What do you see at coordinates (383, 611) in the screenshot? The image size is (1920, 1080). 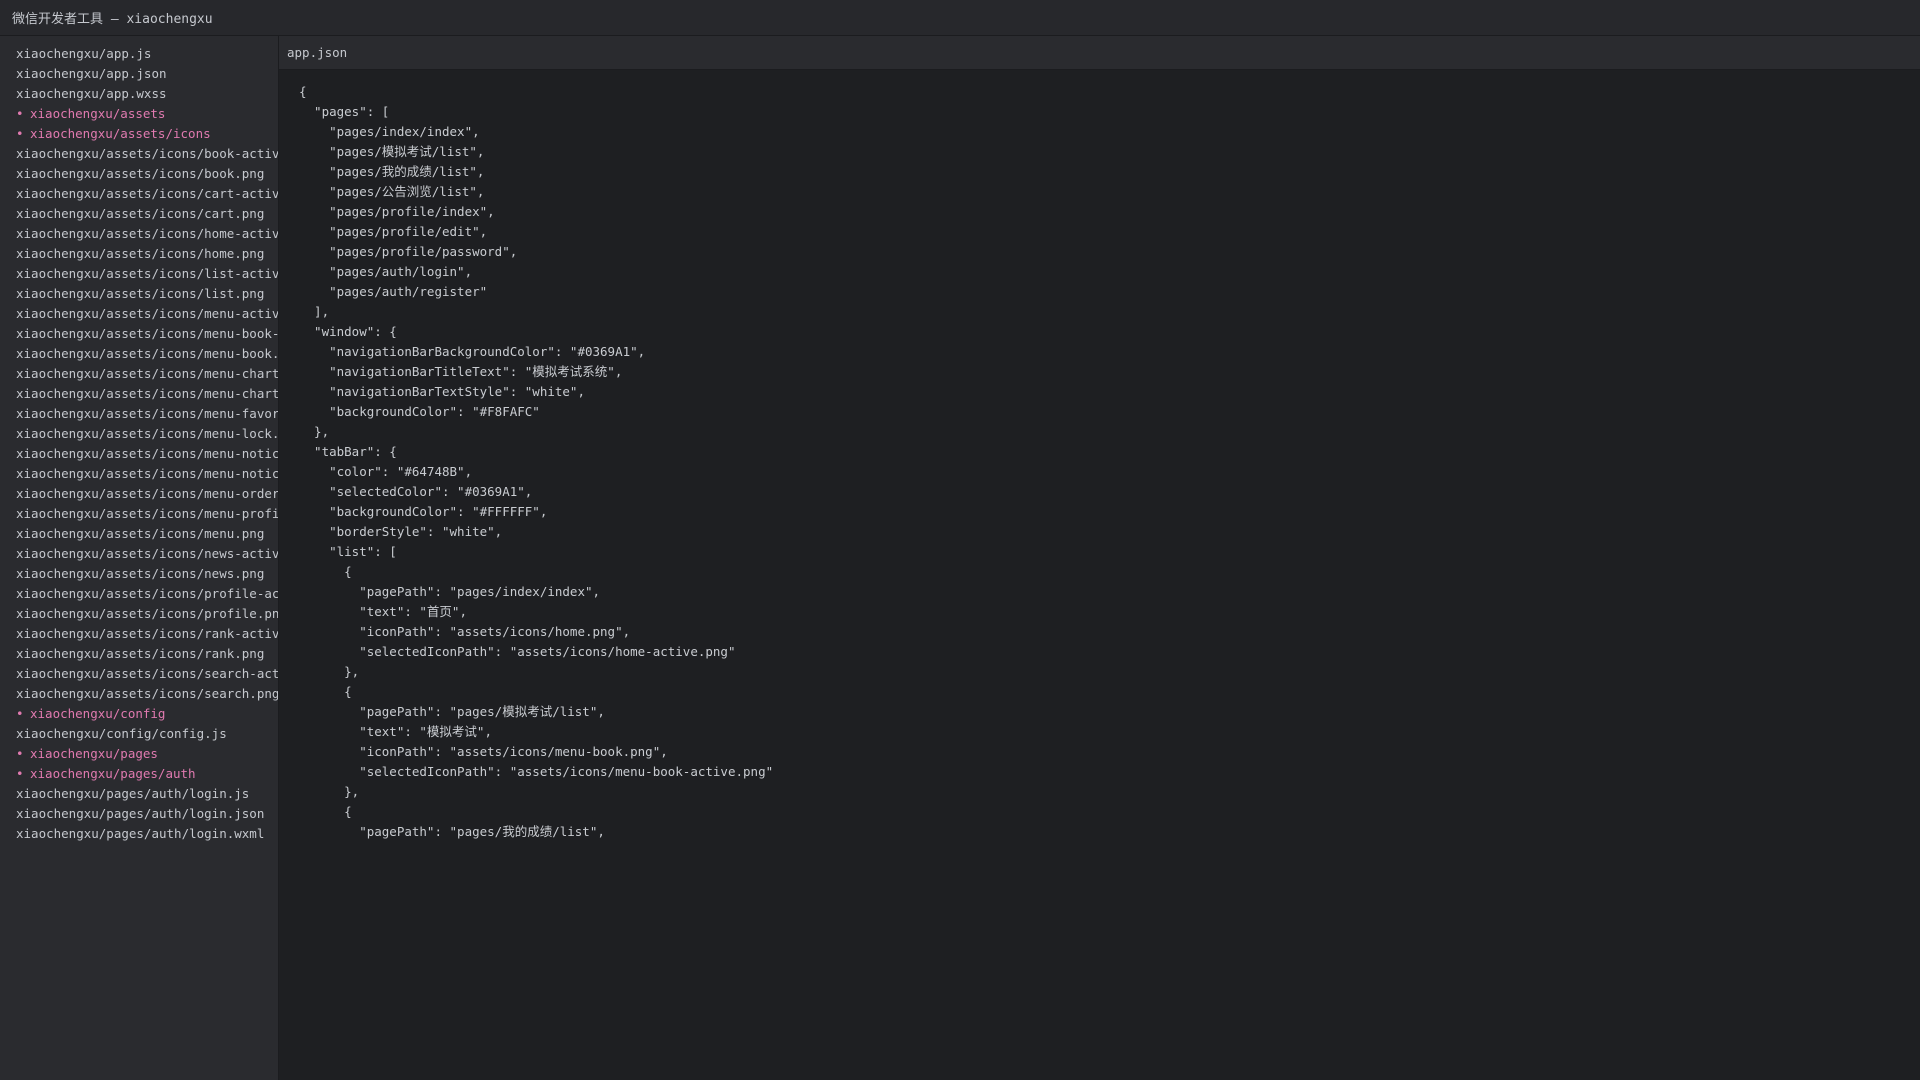 I see `code-line: "text": "首页",` at bounding box center [383, 611].